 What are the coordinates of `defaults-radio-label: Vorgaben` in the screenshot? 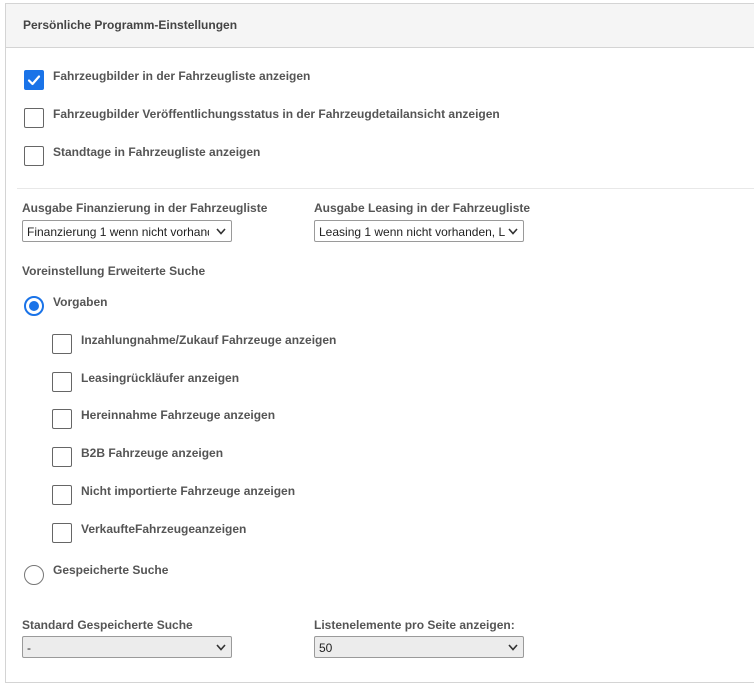 It's located at (80, 302).